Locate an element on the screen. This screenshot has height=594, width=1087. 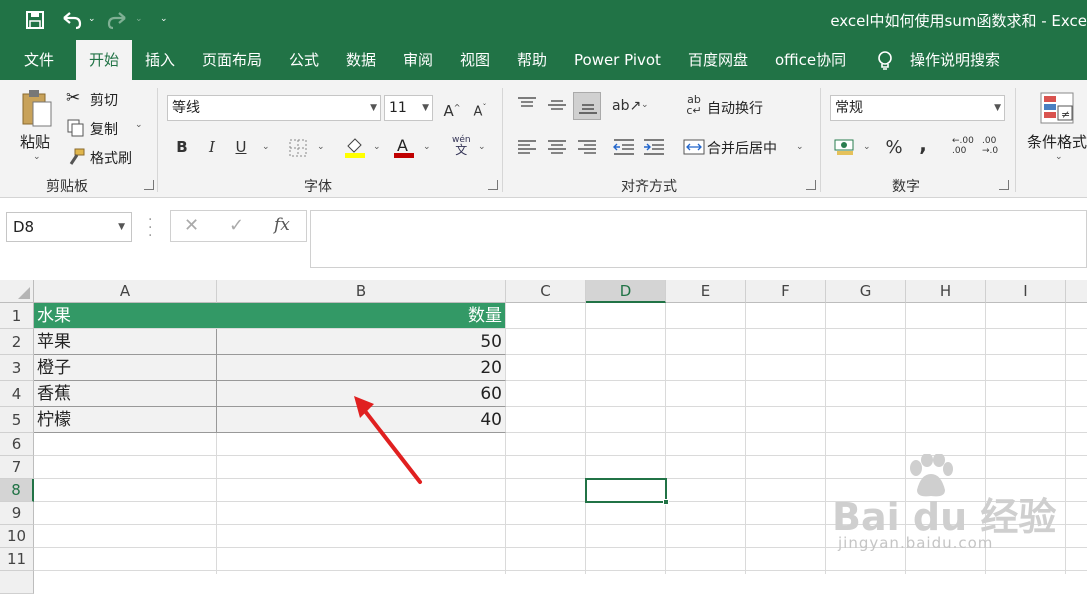
column-header-d: D is located at coordinates (626, 291).